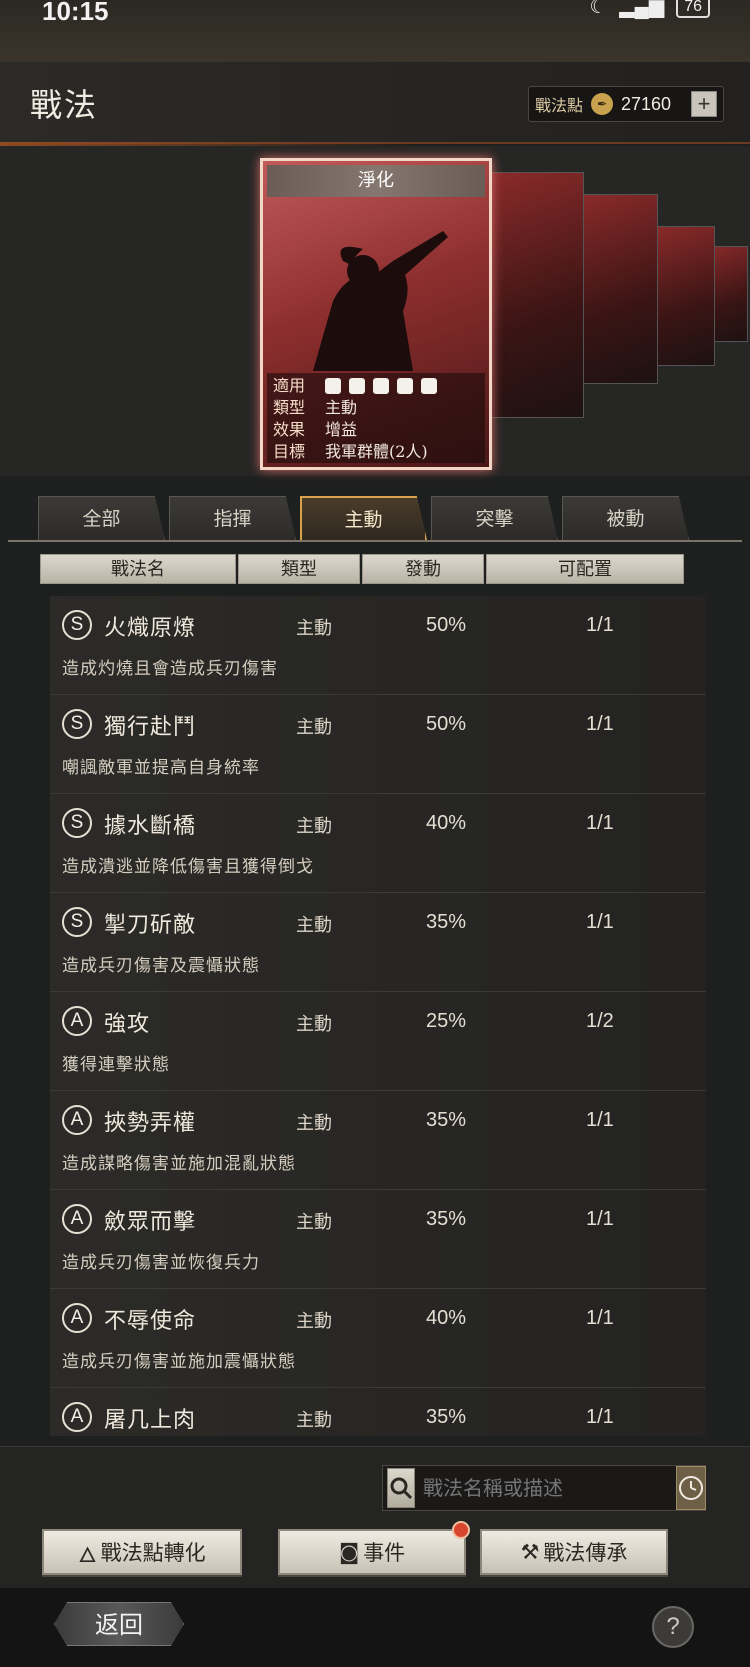 This screenshot has width=750, height=1667. I want to click on skill-row: S 據水斷橋 主動 40% 1/1 造成潰逃並降低傷害且獲得倒戈, so click(378, 843).